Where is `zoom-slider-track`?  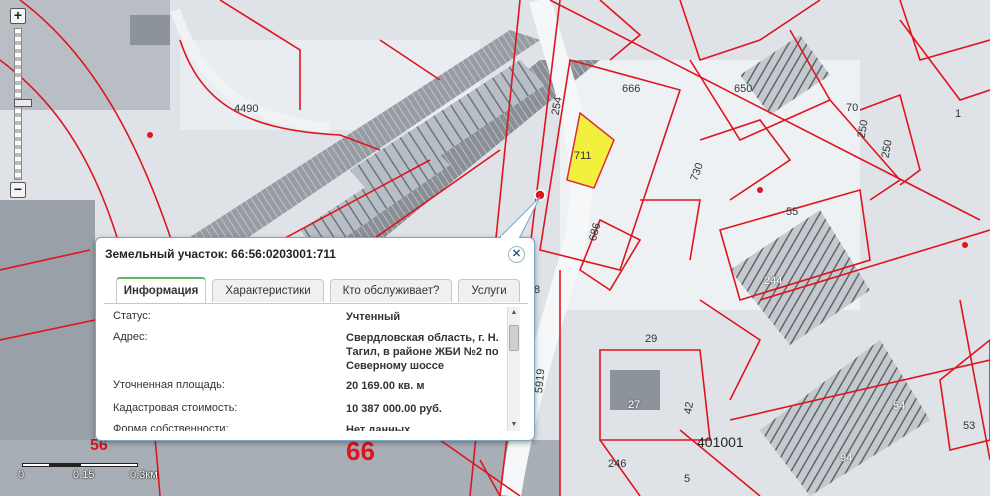
zoom-slider-track is located at coordinates (23, 104).